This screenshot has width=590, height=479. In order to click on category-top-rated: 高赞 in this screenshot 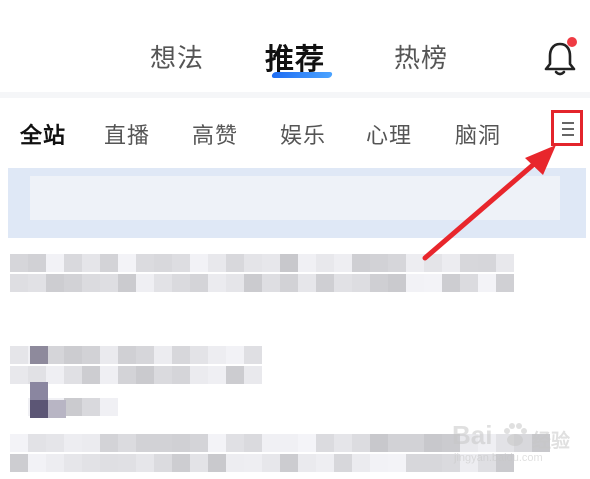, I will do `click(215, 134)`.